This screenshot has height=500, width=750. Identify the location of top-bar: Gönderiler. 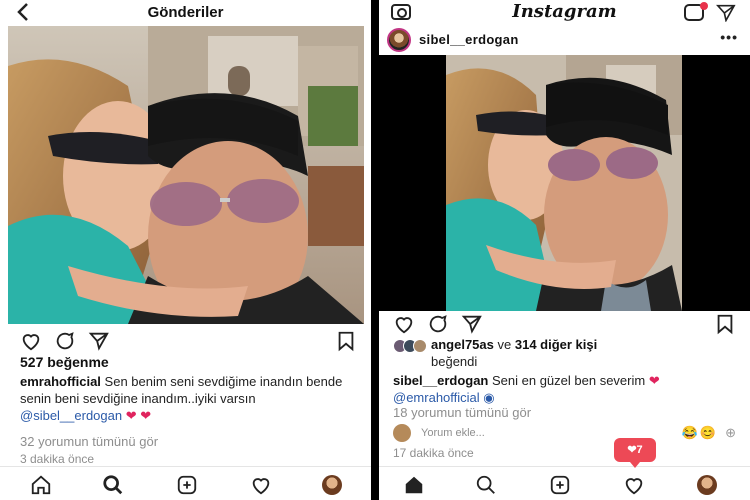
(185, 13).